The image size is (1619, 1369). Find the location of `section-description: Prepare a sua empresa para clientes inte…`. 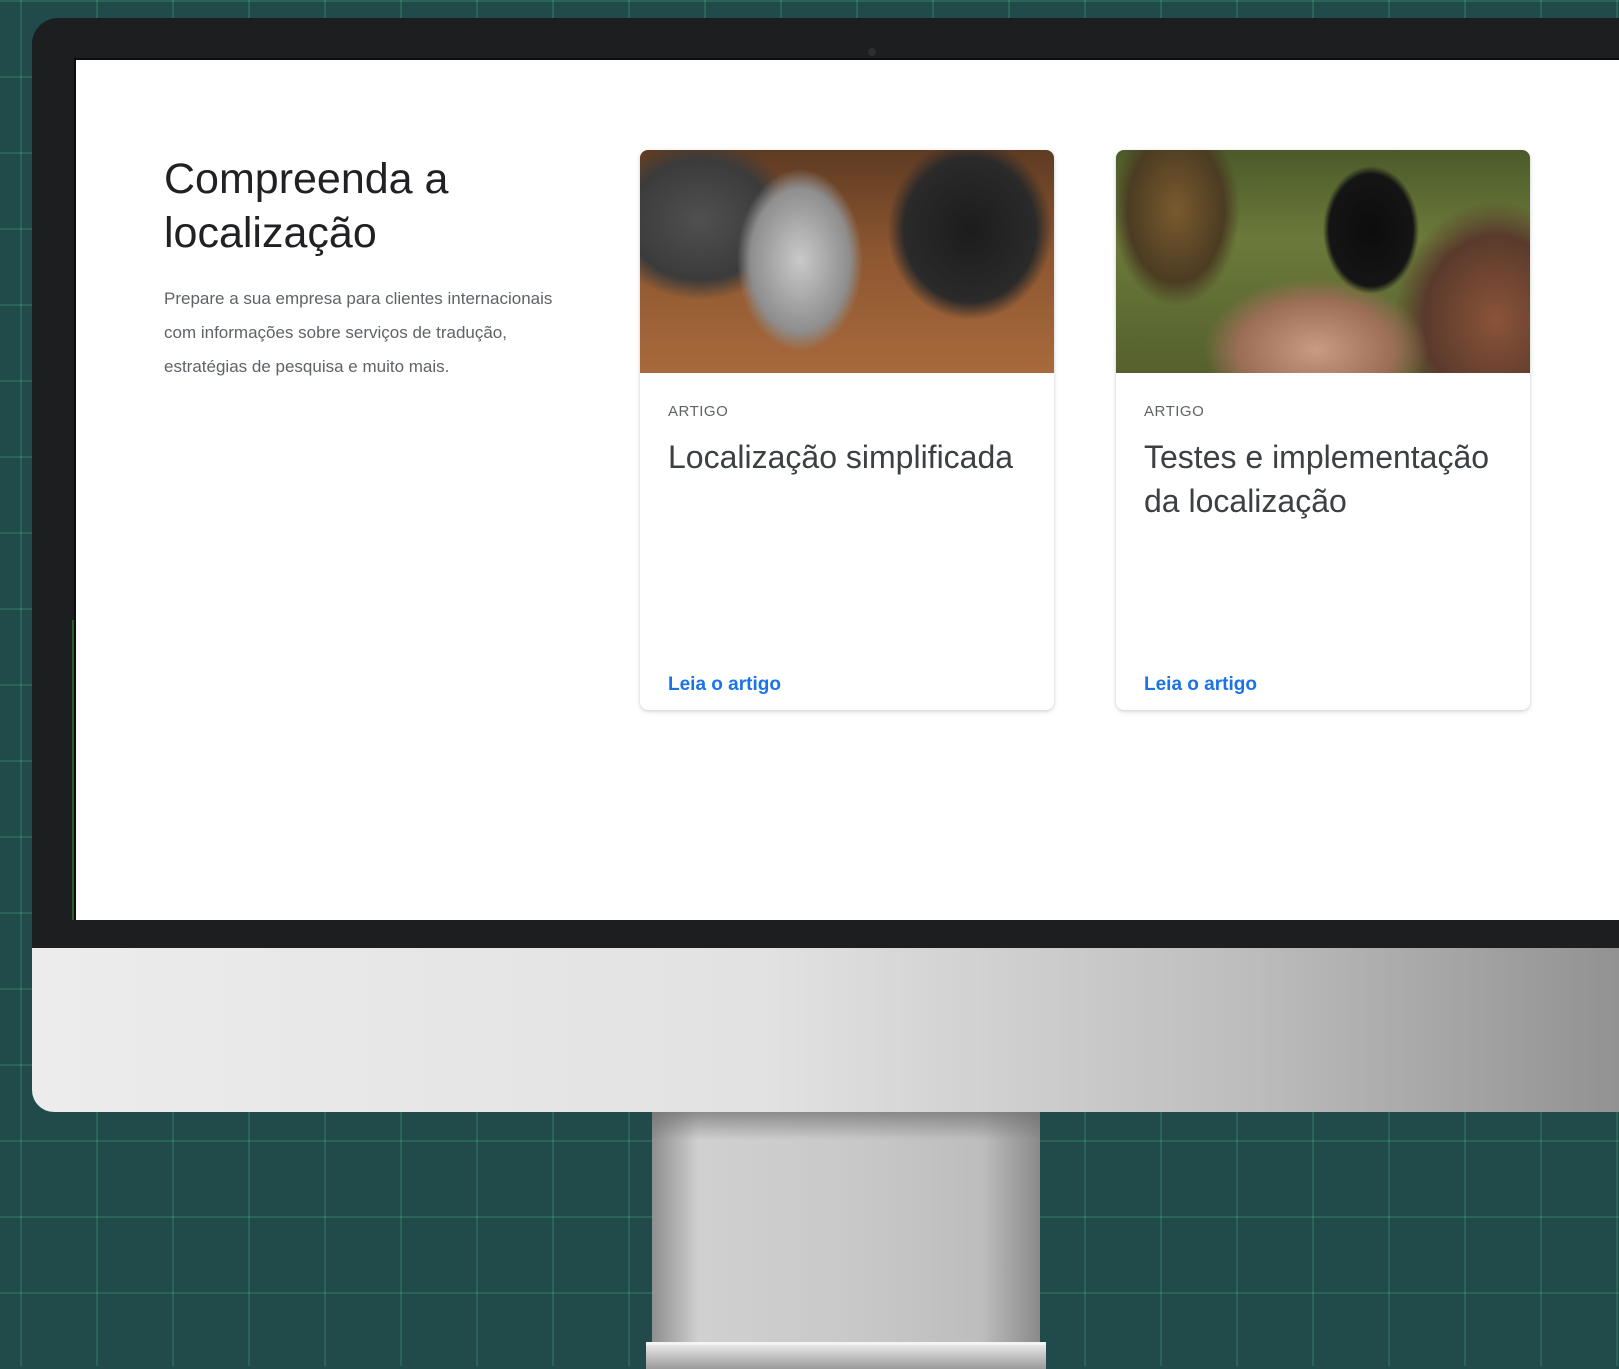

section-description: Prepare a sua empresa para clientes inte… is located at coordinates (369, 333).